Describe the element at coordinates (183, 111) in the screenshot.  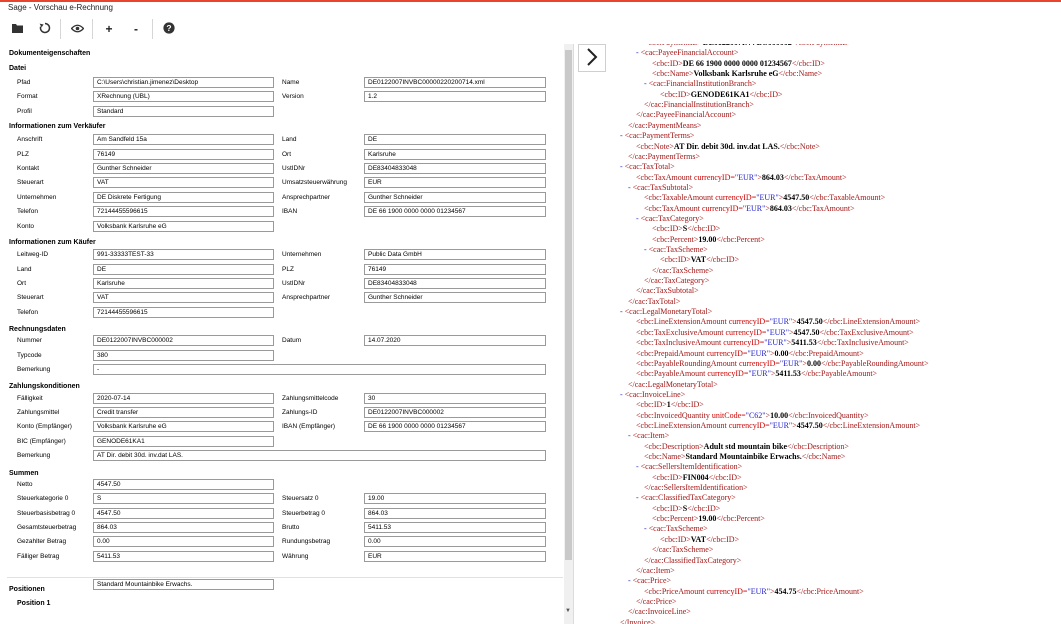
I see `field-value: Standard` at that location.